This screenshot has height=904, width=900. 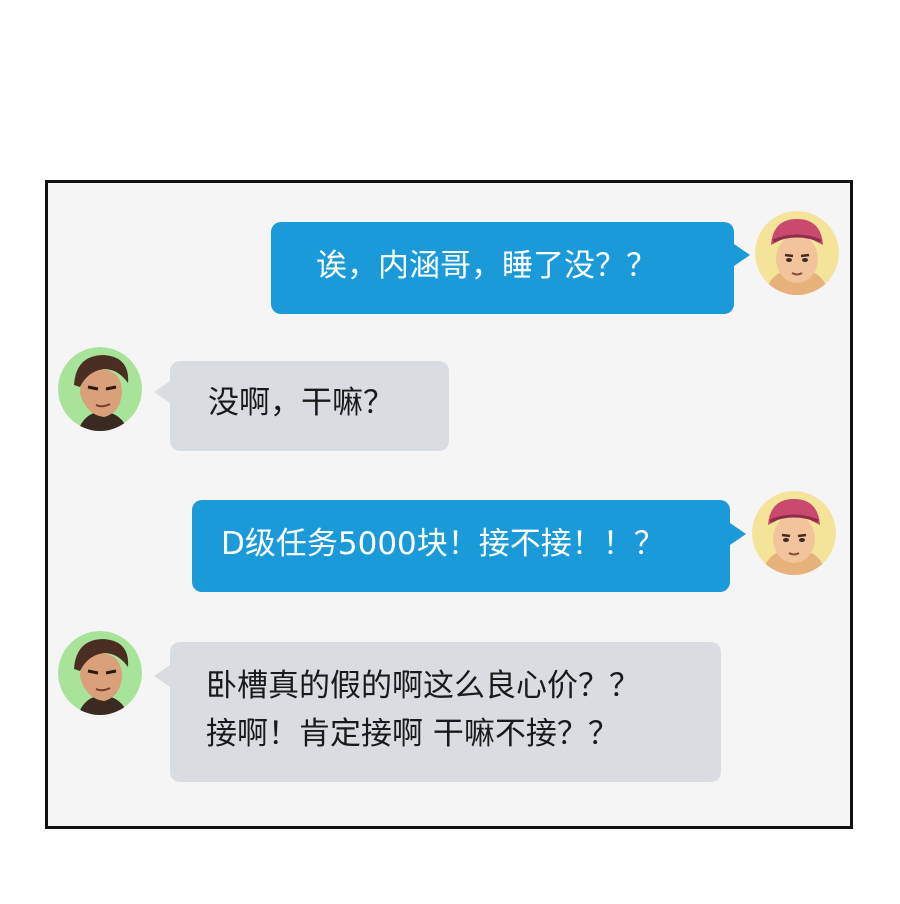 I want to click on message-text-line-2: 接啊！肯定接啊 干嘛不接？？, so click(x=412, y=734).